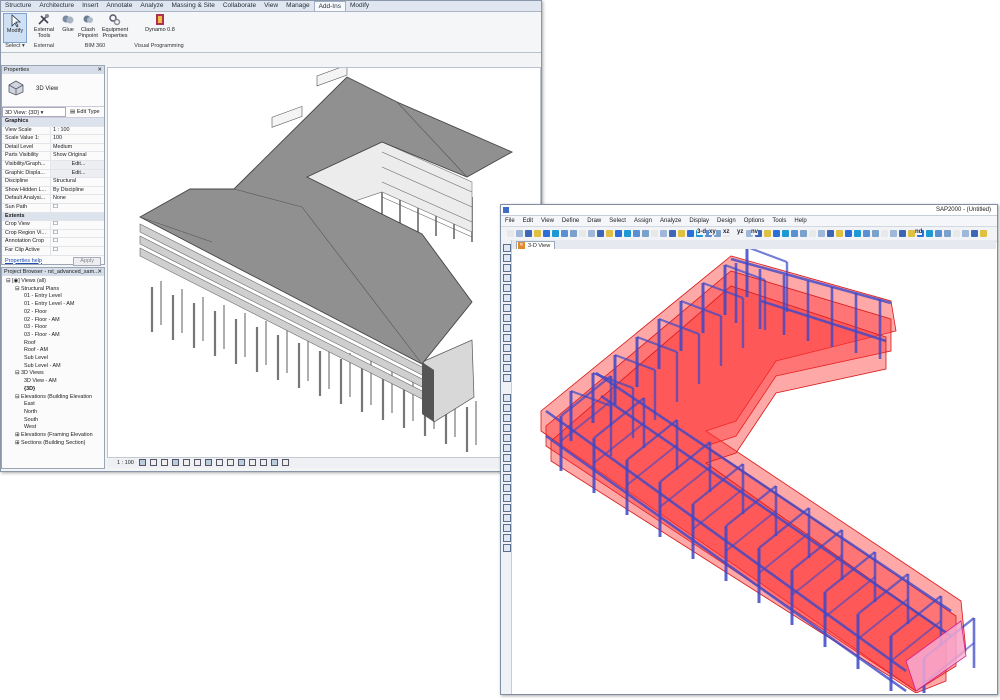 This screenshot has height=700, width=1000. What do you see at coordinates (53, 90) in the screenshot?
I see `type-selector: 3D View` at bounding box center [53, 90].